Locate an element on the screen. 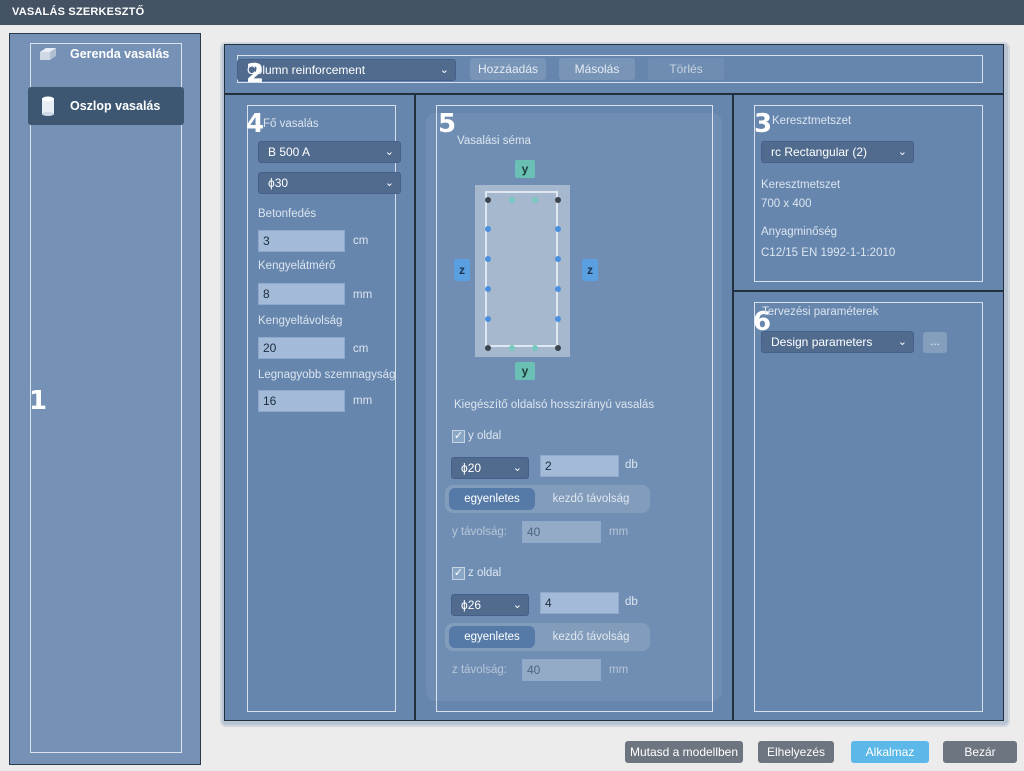 This screenshot has width=1024, height=771. region-number-2: 2 is located at coordinates (255, 74).